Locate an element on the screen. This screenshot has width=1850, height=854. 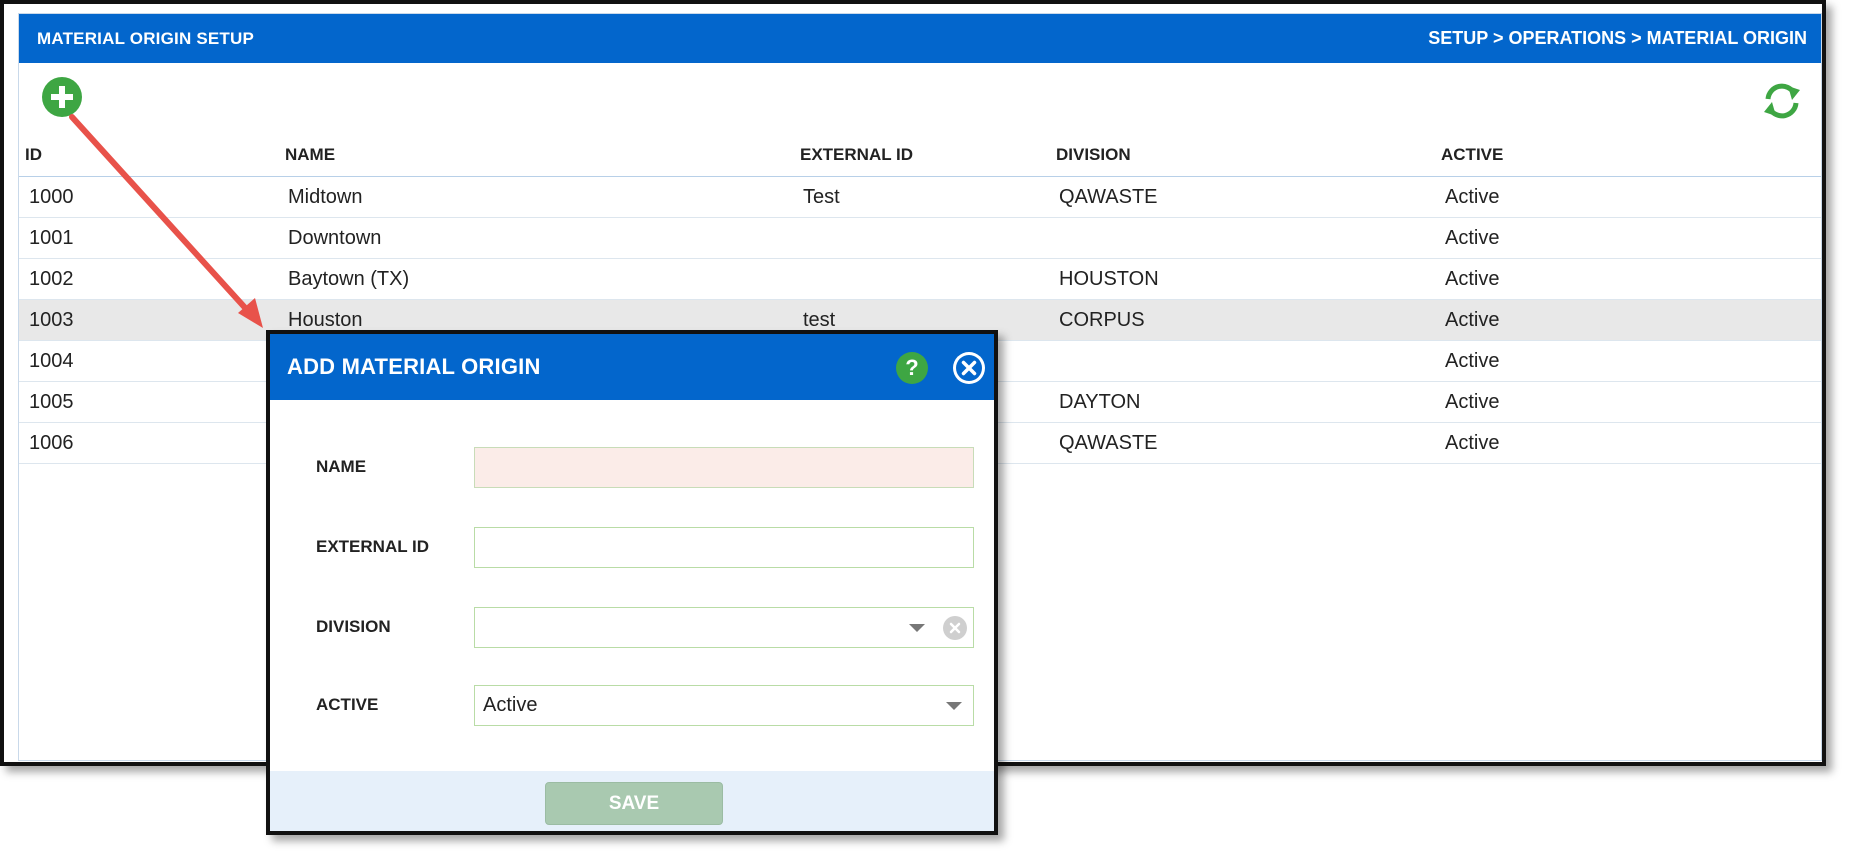
cell-id: 1005 is located at coordinates (51, 402).